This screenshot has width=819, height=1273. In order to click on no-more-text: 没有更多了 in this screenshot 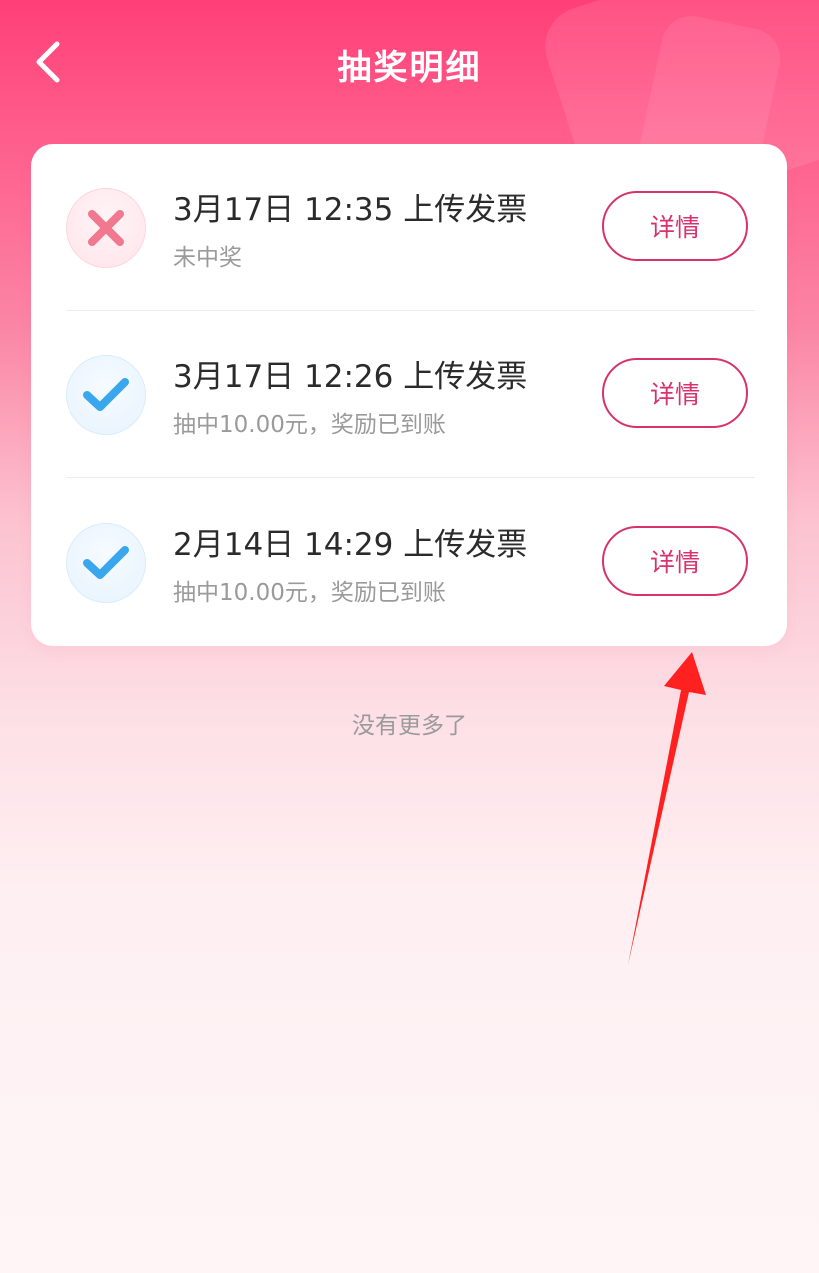, I will do `click(409, 726)`.